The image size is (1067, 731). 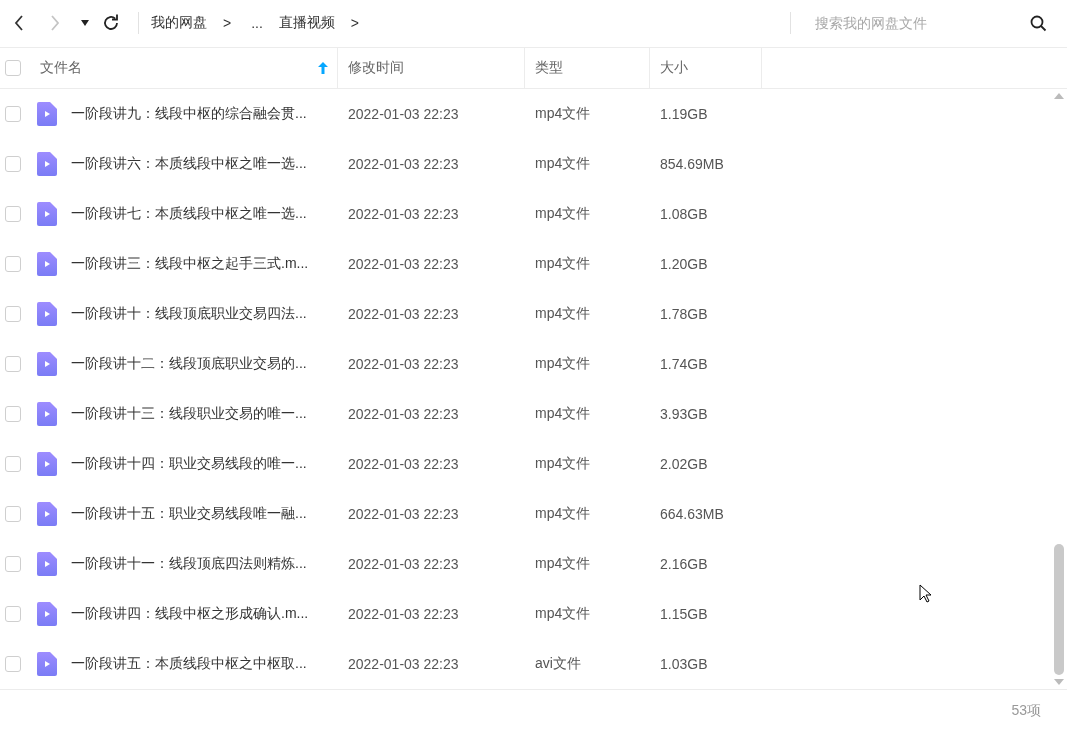 I want to click on scroll-up-icon, so click(x=1059, y=96).